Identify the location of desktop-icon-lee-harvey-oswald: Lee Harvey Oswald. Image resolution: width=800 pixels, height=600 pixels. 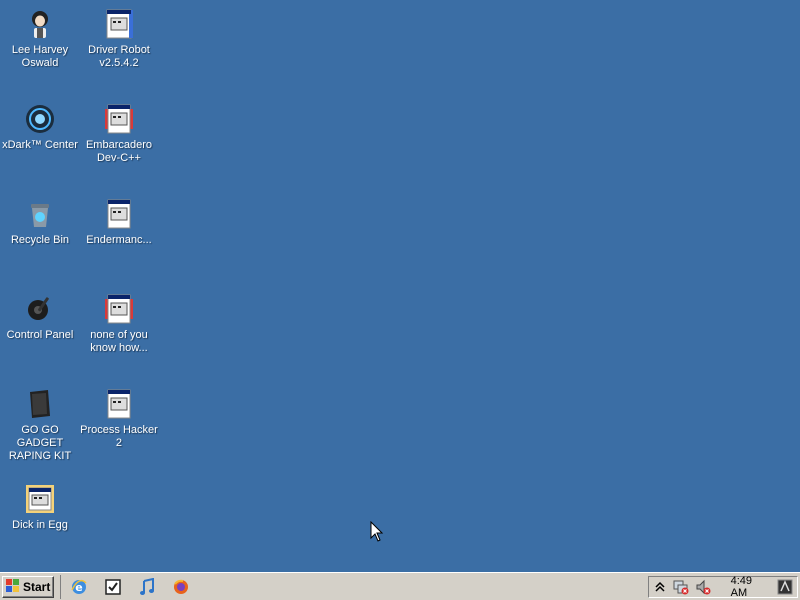
(40, 39).